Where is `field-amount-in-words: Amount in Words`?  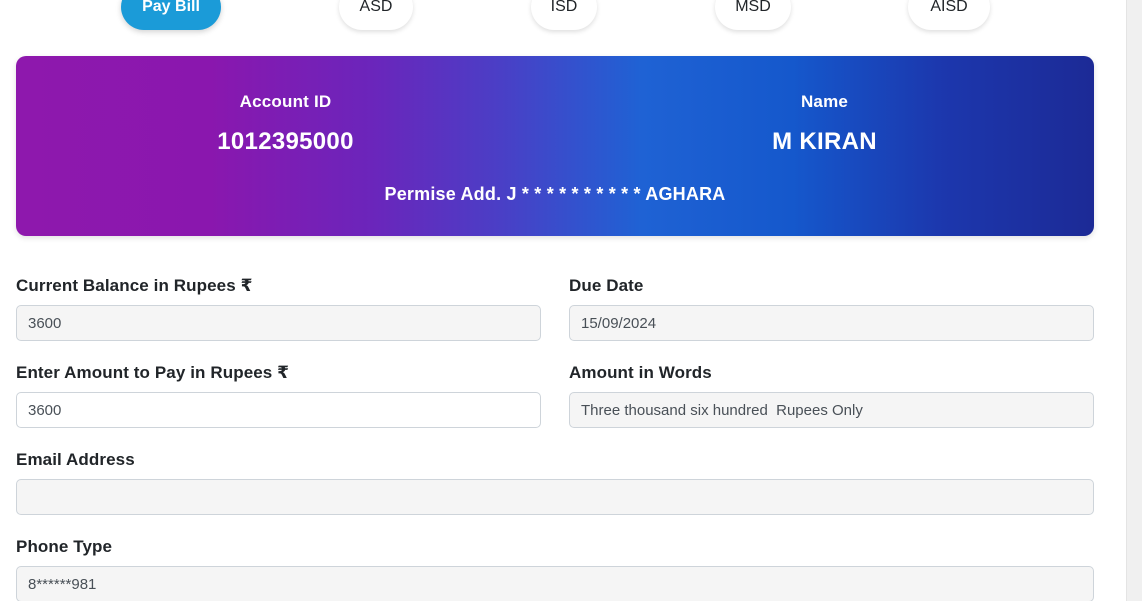 field-amount-in-words: Amount in Words is located at coordinates (831, 395).